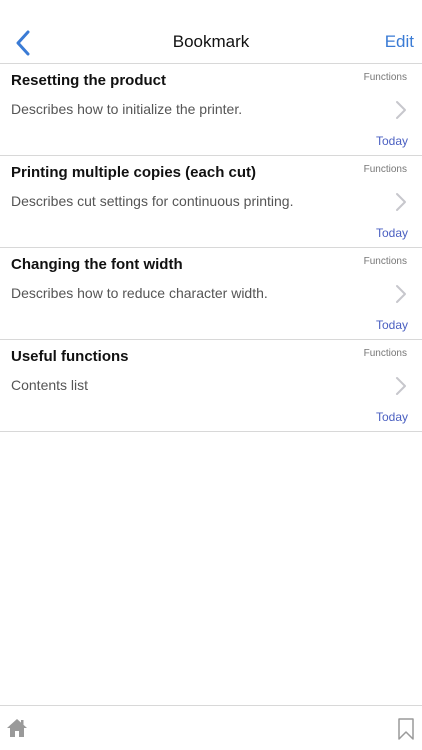  Describe the element at coordinates (70, 356) in the screenshot. I see `item-title: Useful functions` at that location.